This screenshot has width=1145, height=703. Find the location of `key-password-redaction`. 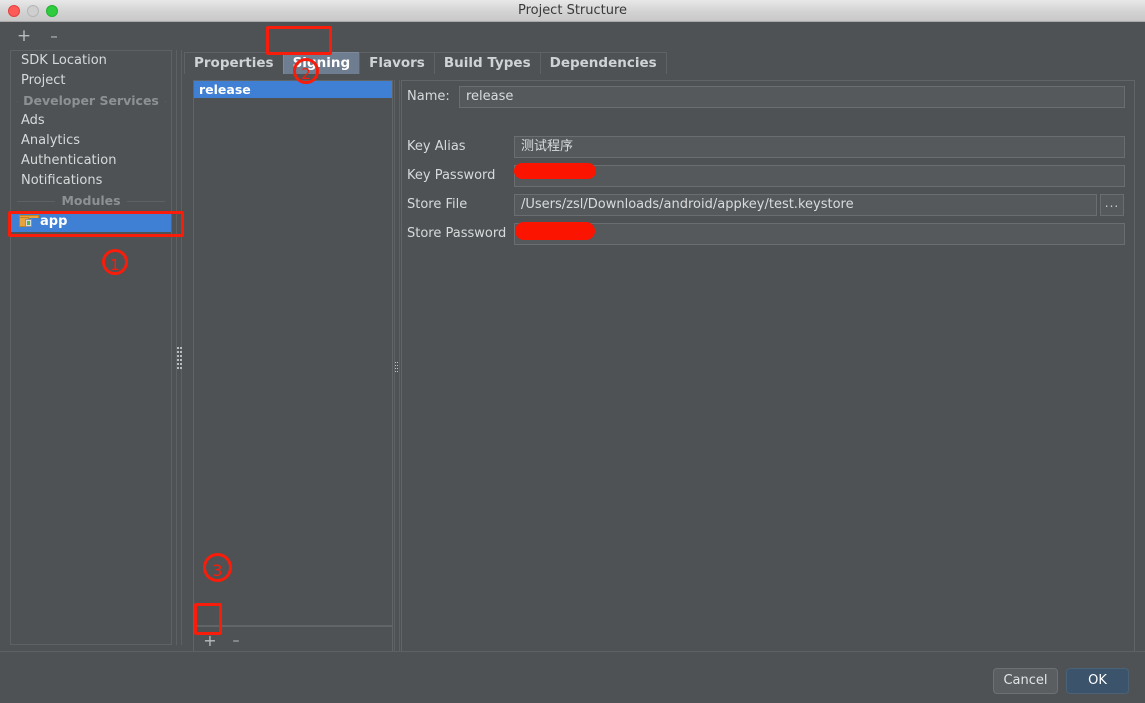

key-password-redaction is located at coordinates (555, 171).